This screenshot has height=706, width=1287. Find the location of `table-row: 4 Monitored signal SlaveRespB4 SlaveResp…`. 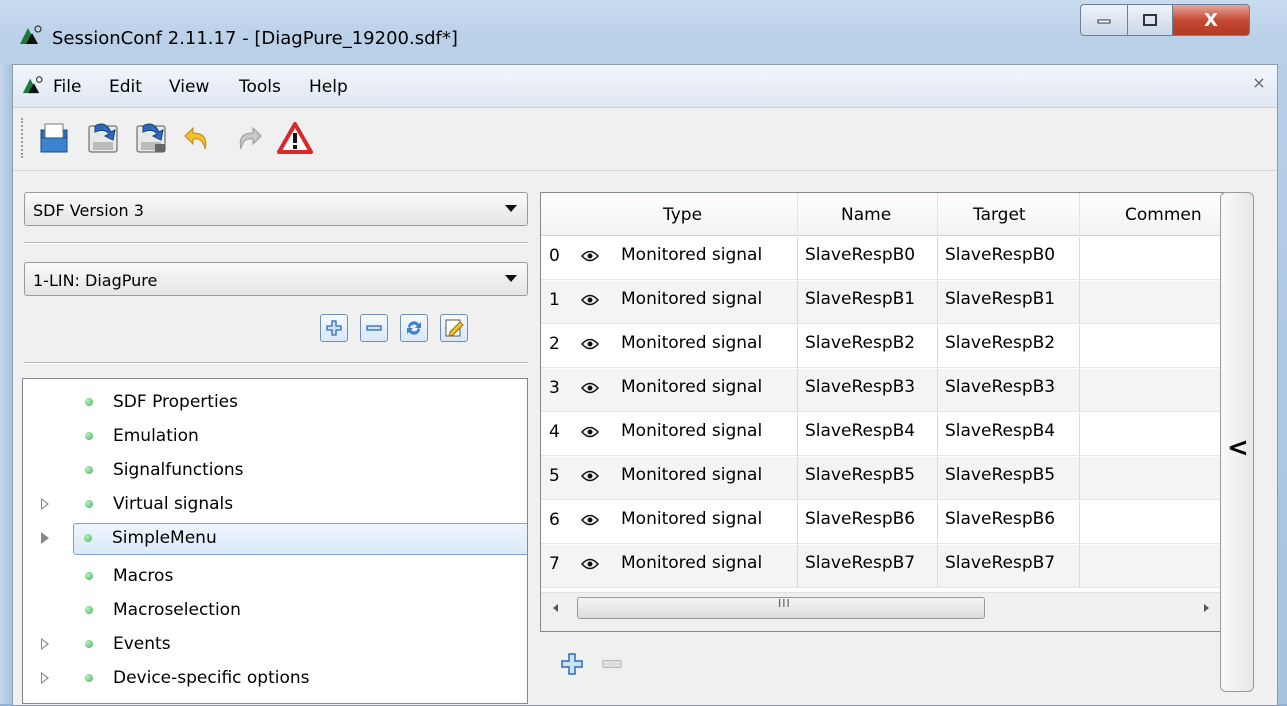

table-row: 4 Monitored signal SlaveRespB4 SlaveResp… is located at coordinates (882, 434).